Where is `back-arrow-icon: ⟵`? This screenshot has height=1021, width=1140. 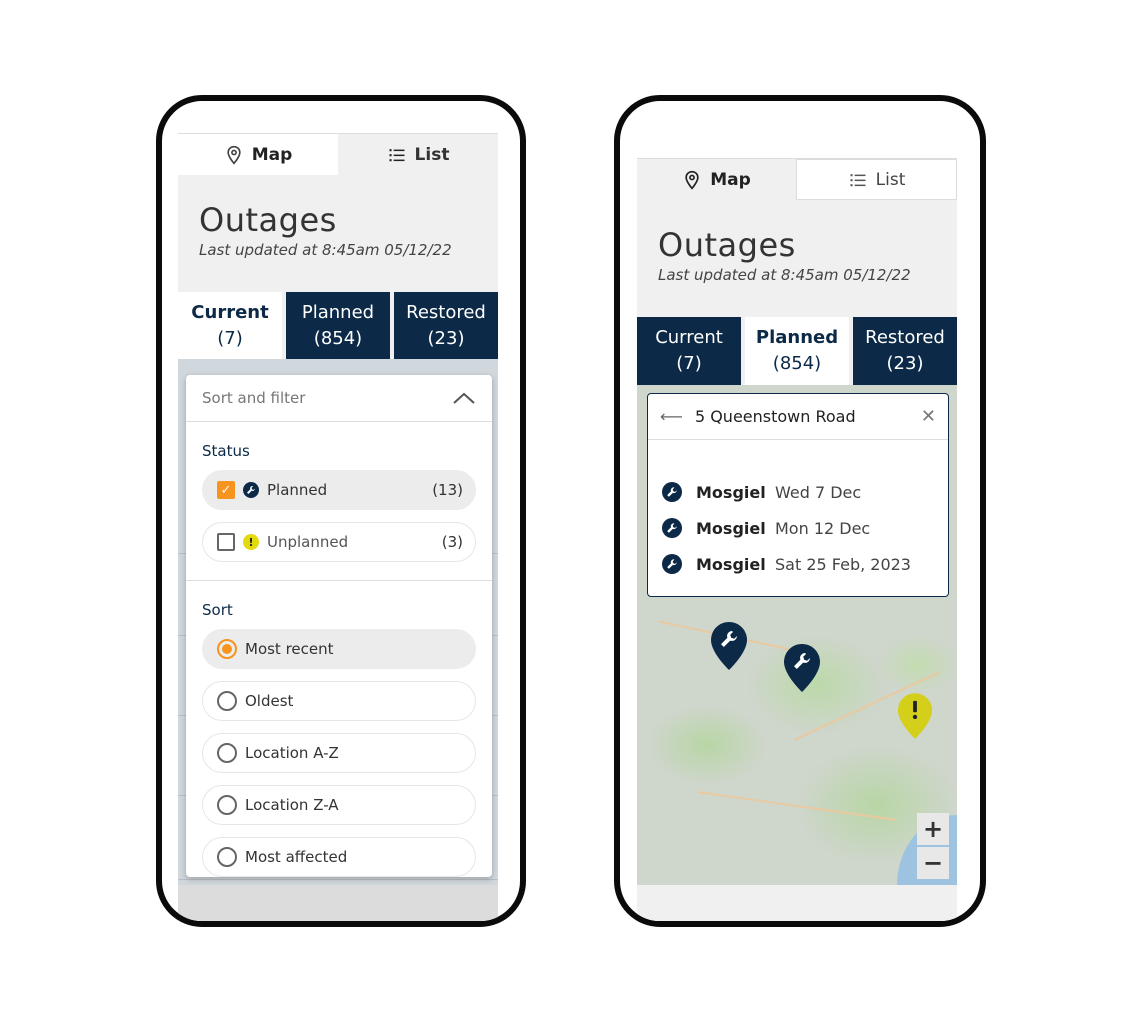 back-arrow-icon: ⟵ is located at coordinates (671, 416).